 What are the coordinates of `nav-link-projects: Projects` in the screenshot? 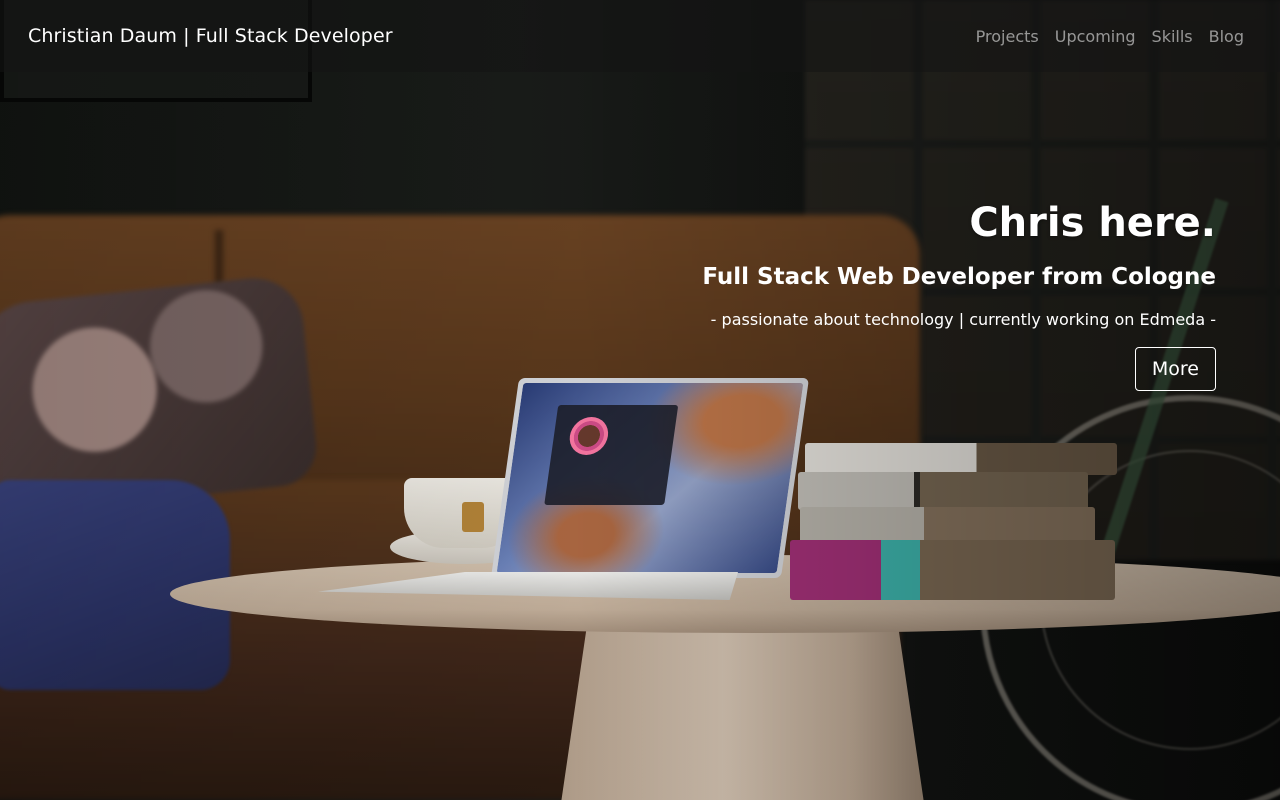 It's located at (1007, 36).